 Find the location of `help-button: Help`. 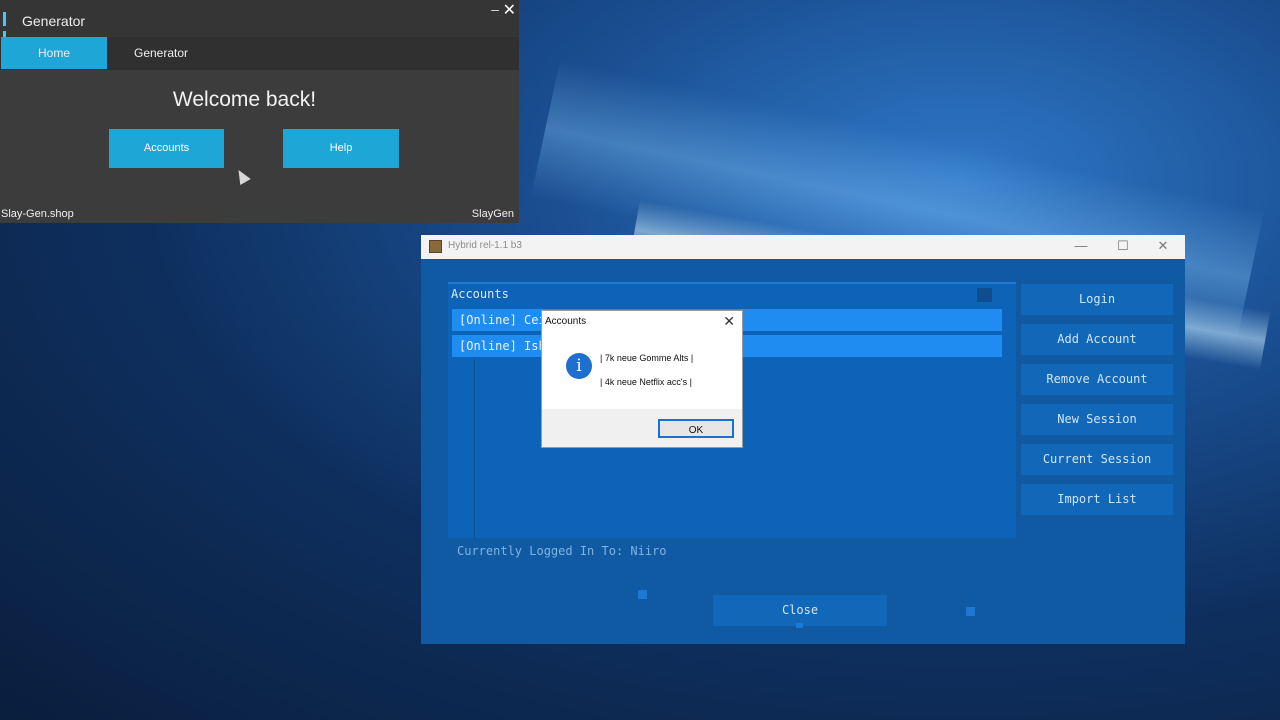

help-button: Help is located at coordinates (341, 148).